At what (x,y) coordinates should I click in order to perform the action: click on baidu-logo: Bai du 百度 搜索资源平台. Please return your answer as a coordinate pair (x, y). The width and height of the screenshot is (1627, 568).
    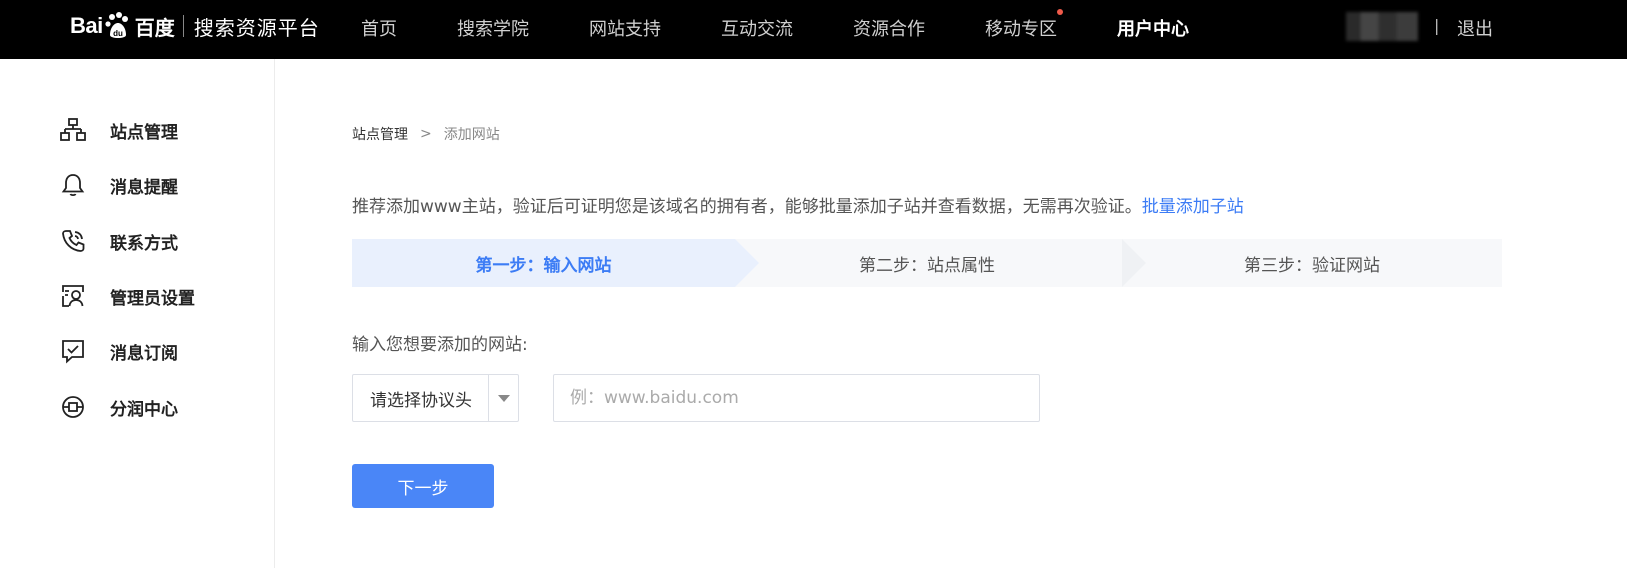
    Looking at the image, I should click on (195, 26).